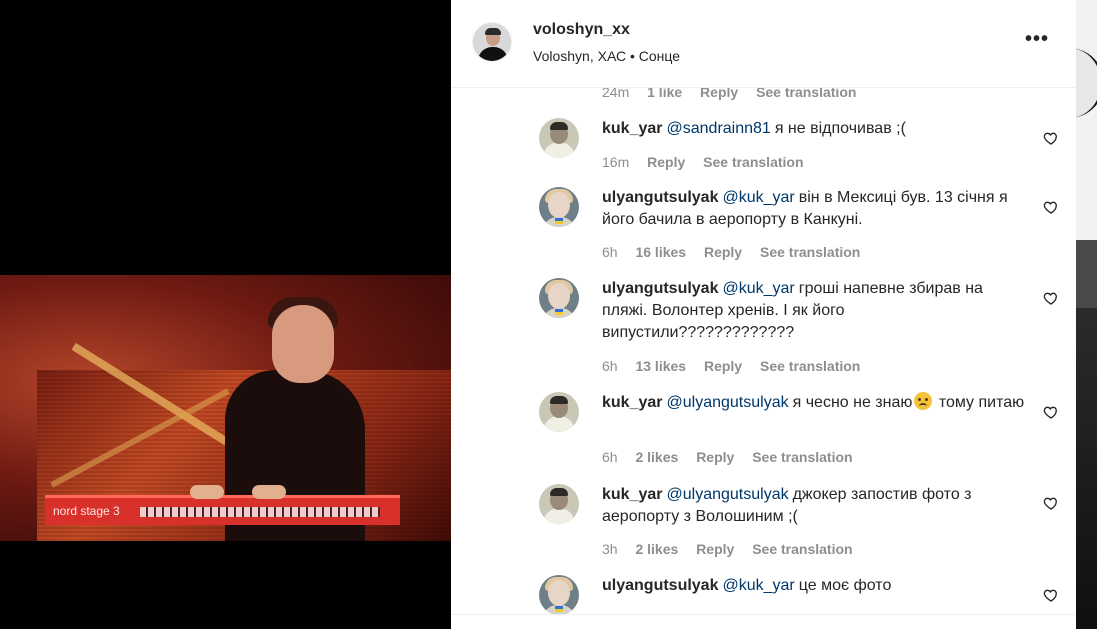 The width and height of the screenshot is (1097, 629). I want to click on comment-time: 3h, so click(610, 549).